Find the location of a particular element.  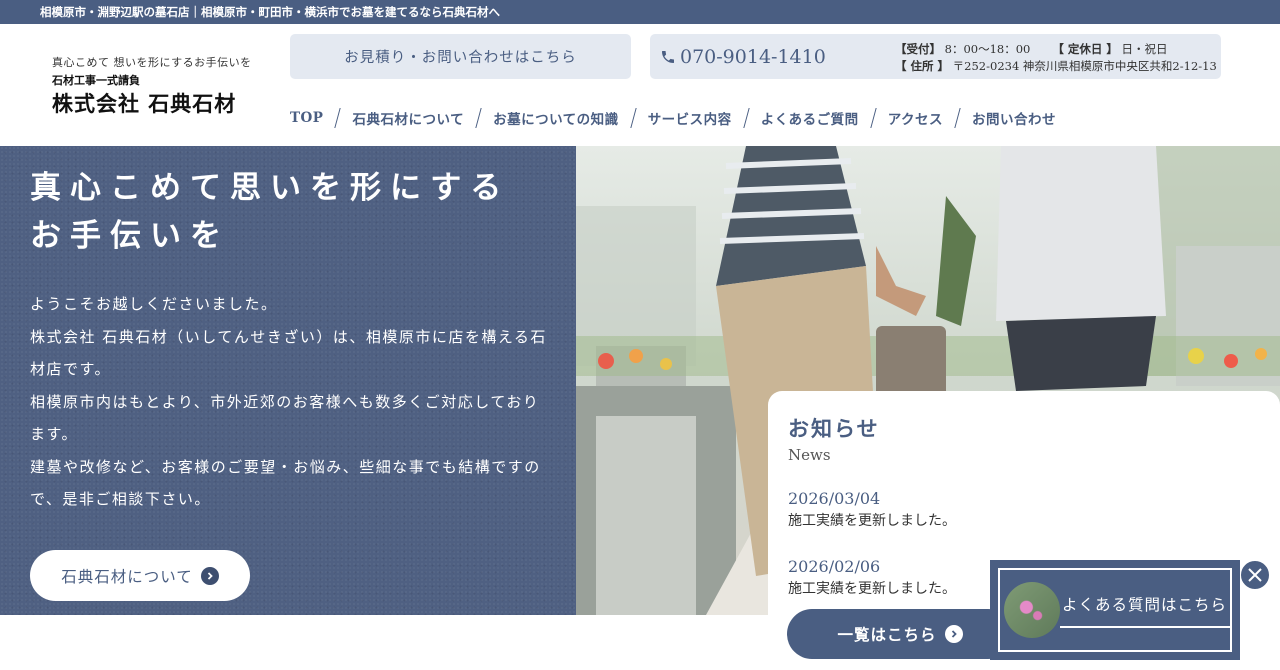

faq-banner-inner: よくある質問はこちら is located at coordinates (1115, 610).